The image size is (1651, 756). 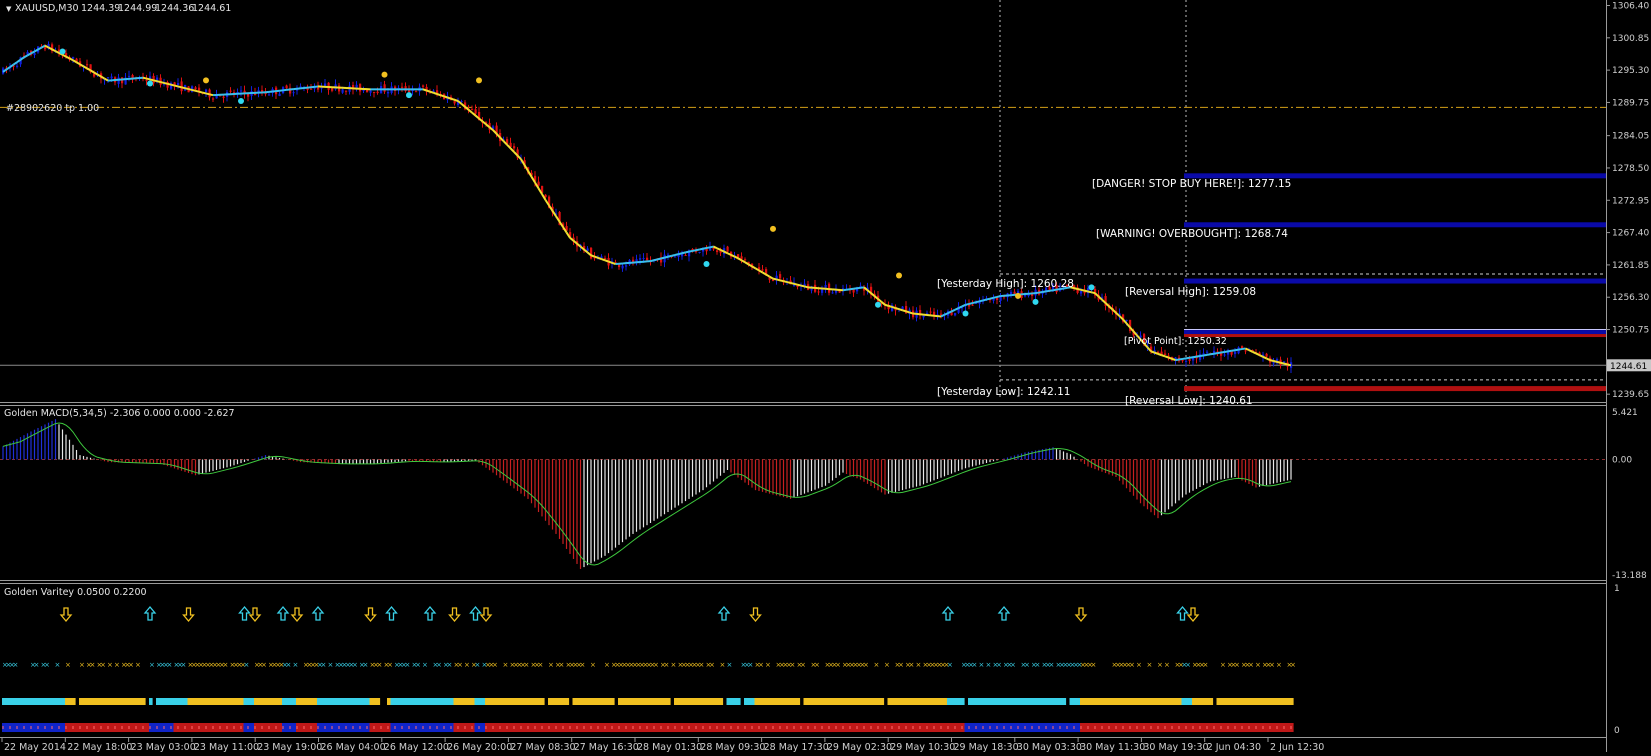 What do you see at coordinates (9, 9) in the screenshot?
I see `collapse-arrow-icon: ▼` at bounding box center [9, 9].